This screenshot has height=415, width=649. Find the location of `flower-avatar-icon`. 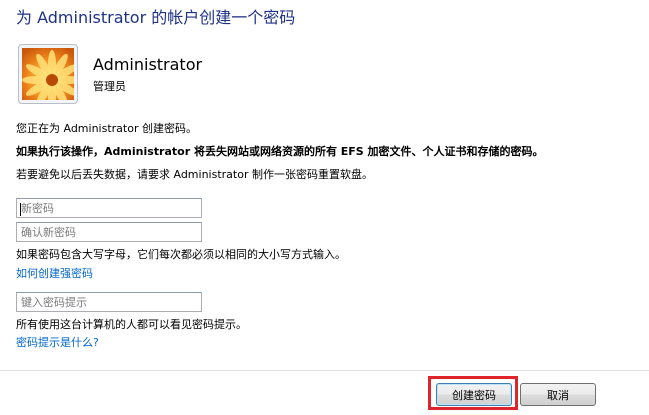

flower-avatar-icon is located at coordinates (48, 74).